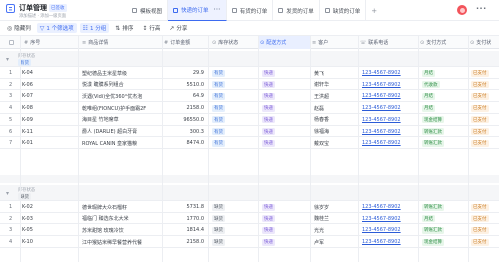 The image size is (499, 262). I want to click on cell-product: 沃遇(Vidi)全优360°优杰泡, so click(122, 96).